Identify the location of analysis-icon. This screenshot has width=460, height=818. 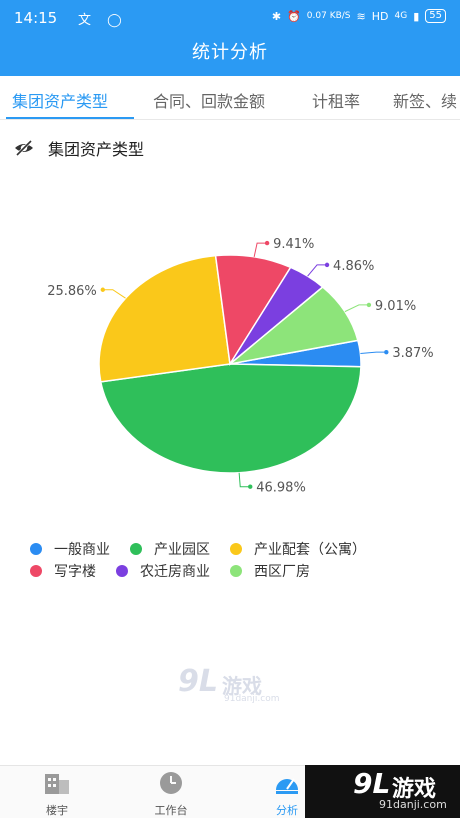
(287, 786).